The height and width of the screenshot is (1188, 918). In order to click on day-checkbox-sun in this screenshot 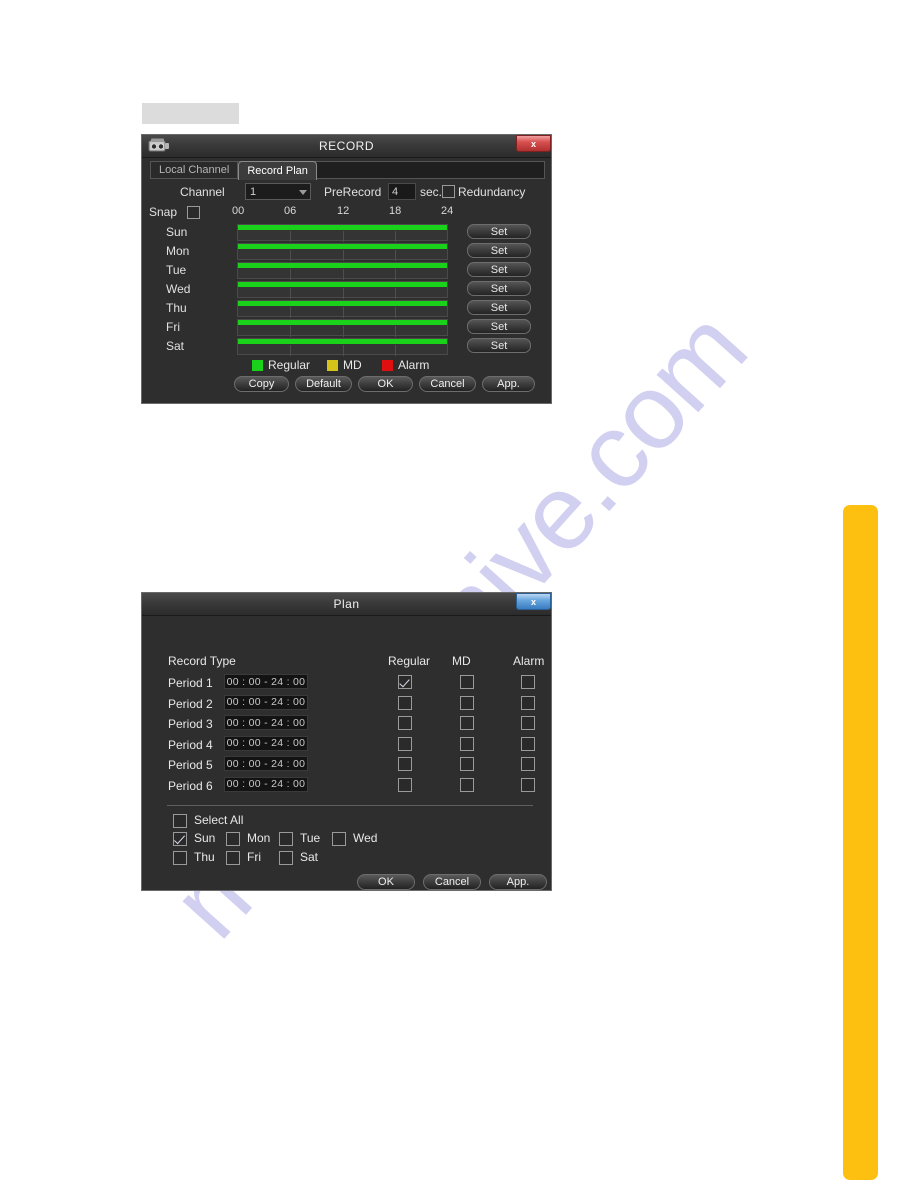, I will do `click(180, 839)`.